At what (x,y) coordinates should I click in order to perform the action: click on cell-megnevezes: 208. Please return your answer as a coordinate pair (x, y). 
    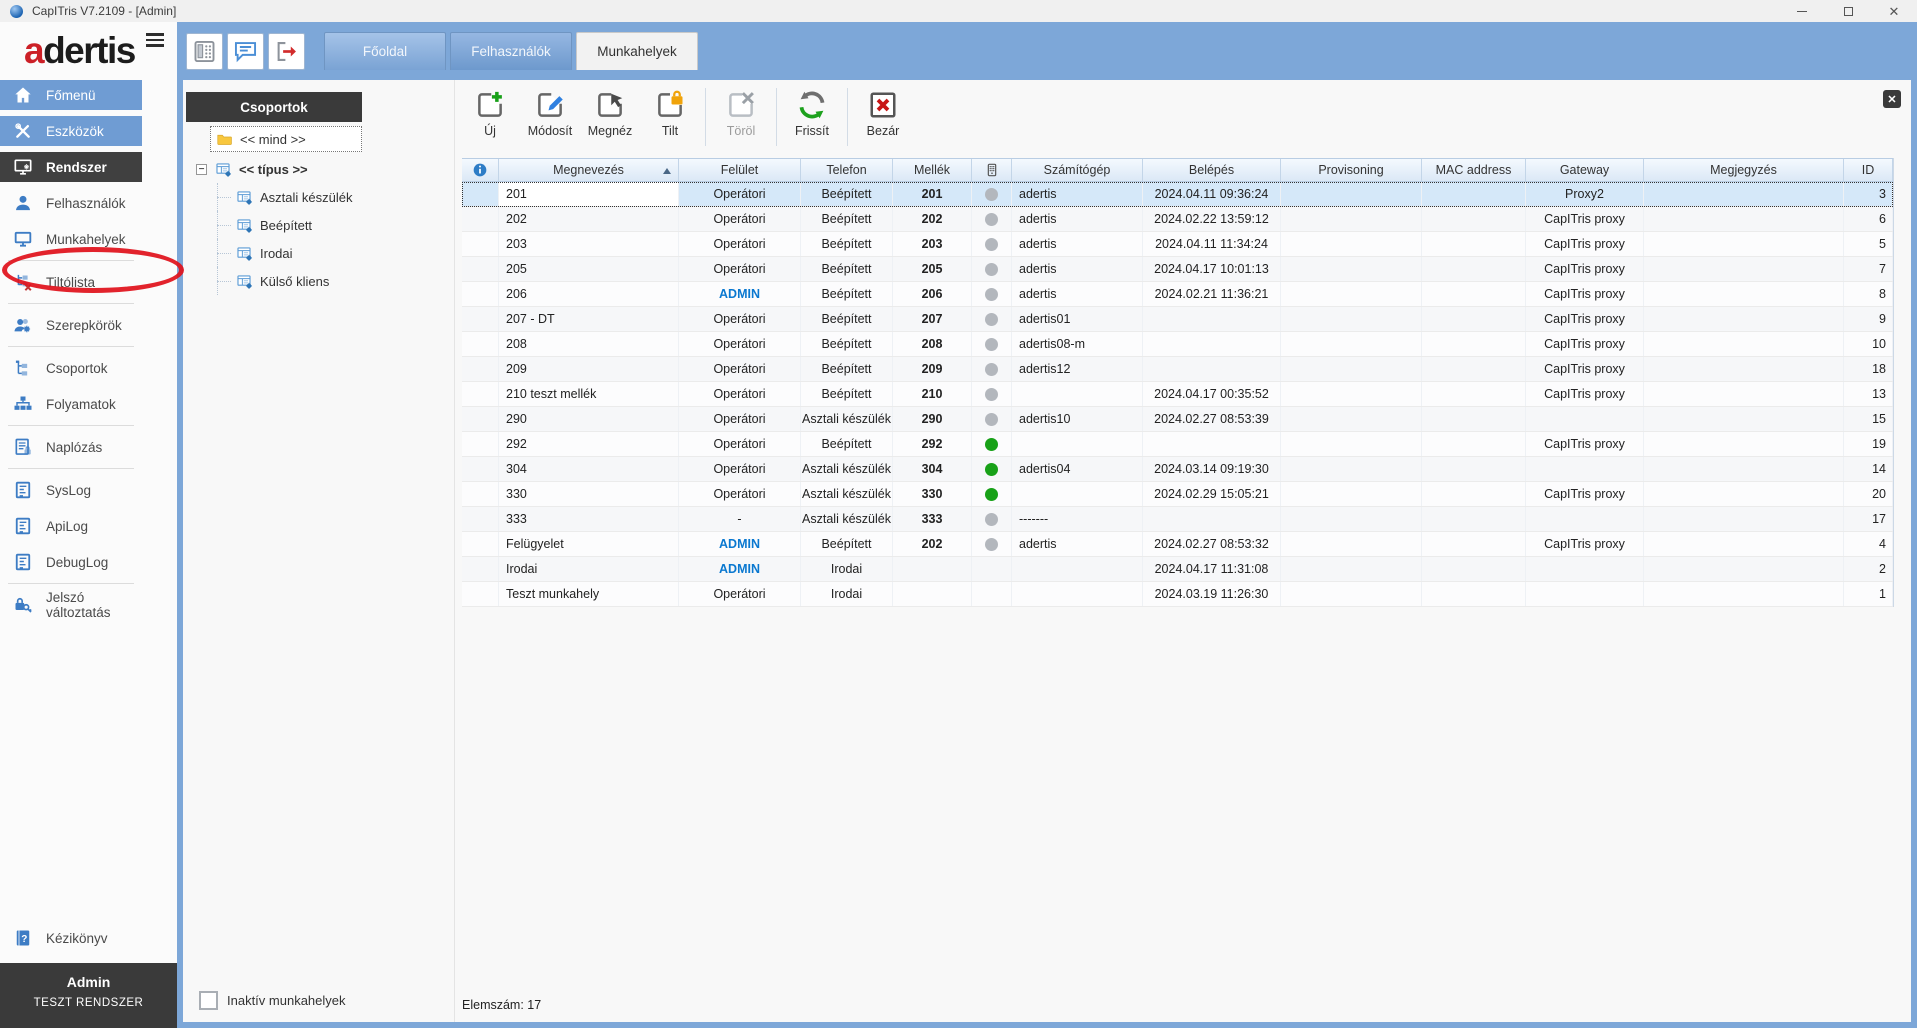
    Looking at the image, I should click on (589, 344).